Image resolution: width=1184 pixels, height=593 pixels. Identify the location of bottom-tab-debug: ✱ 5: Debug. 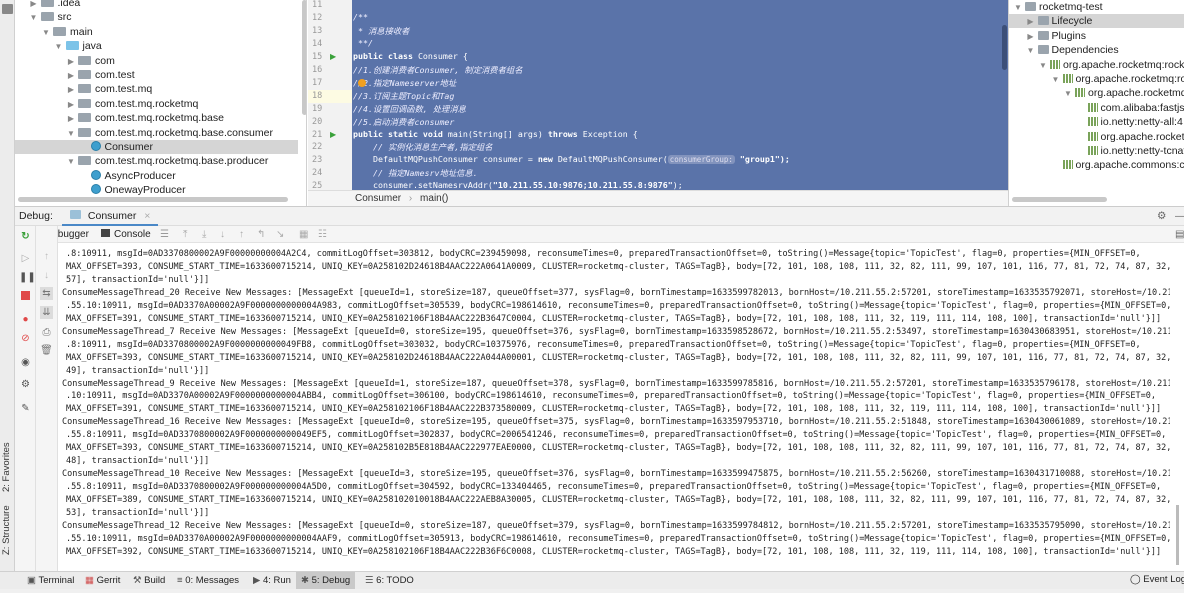
(326, 580).